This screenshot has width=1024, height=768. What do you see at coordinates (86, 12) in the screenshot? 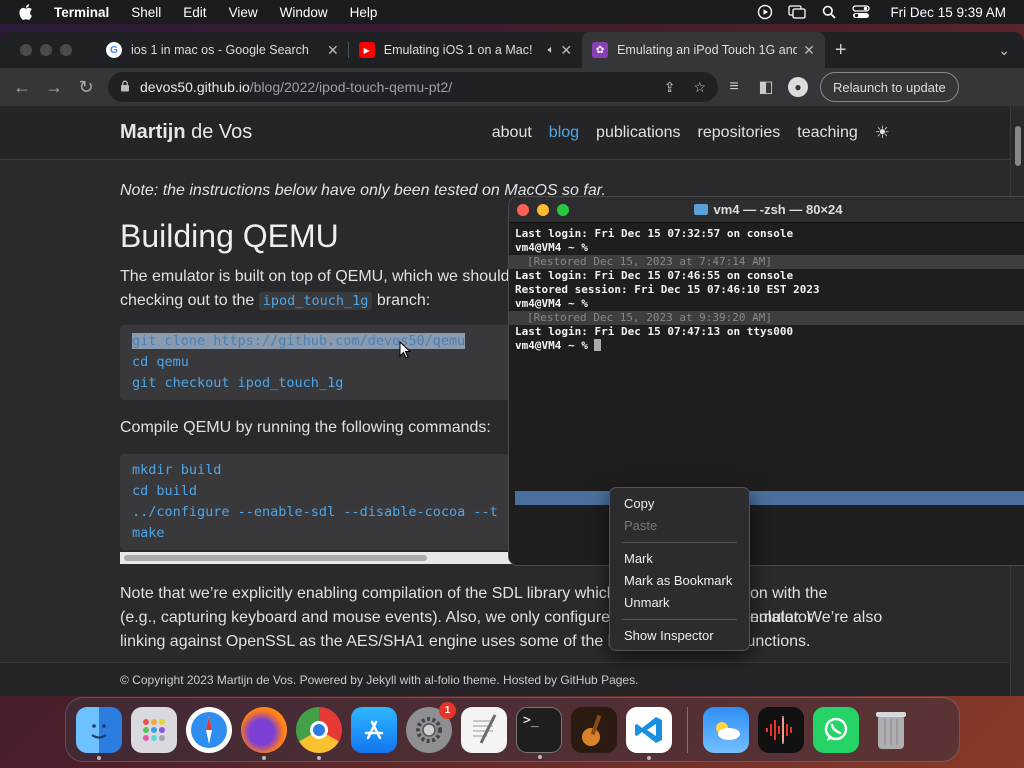
I see `menu-app-terminal: Terminal` at bounding box center [86, 12].